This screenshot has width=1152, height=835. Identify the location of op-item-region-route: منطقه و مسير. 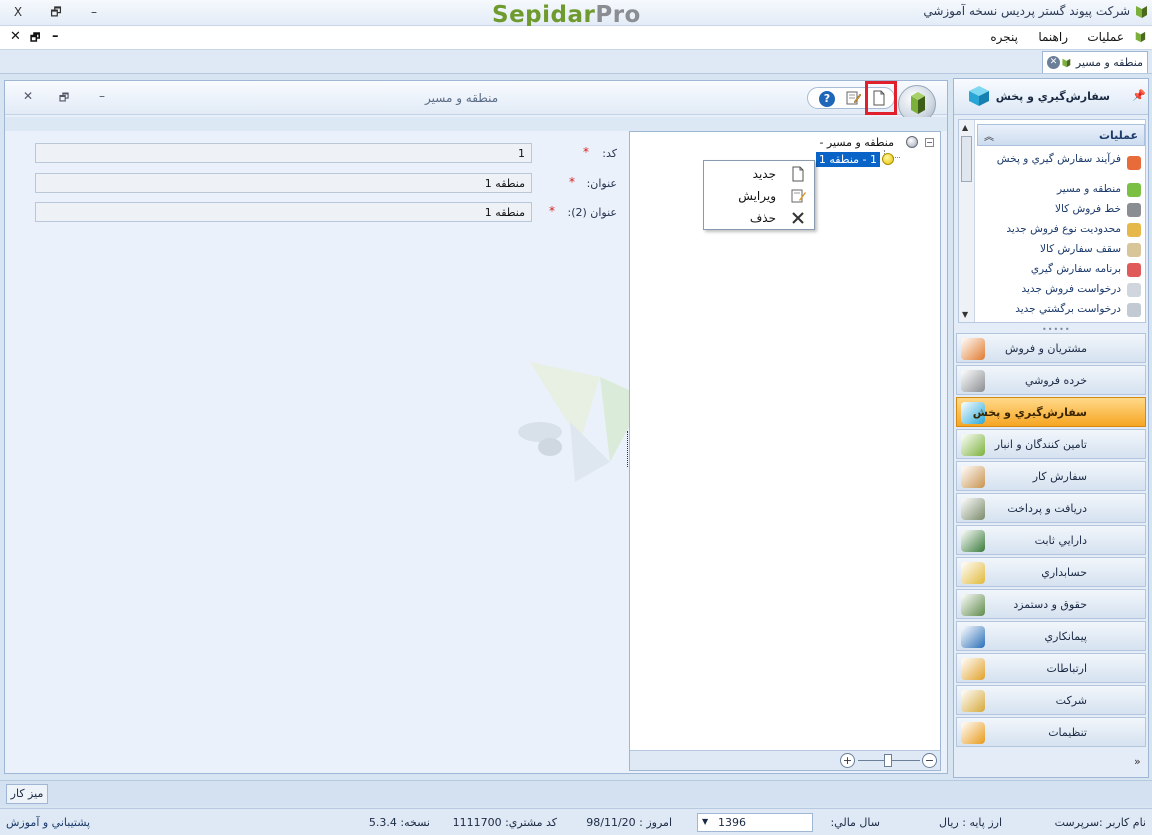
(1061, 190).